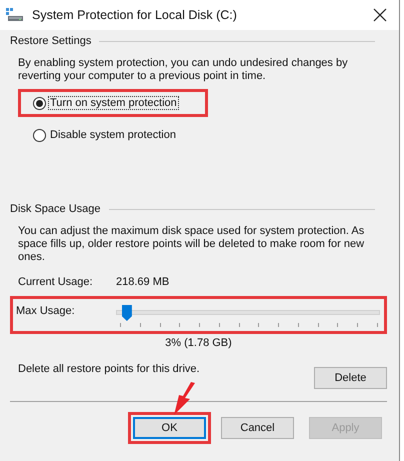 This screenshot has width=404, height=461. Describe the element at coordinates (113, 135) in the screenshot. I see `radio-option: Disable system protection` at that location.